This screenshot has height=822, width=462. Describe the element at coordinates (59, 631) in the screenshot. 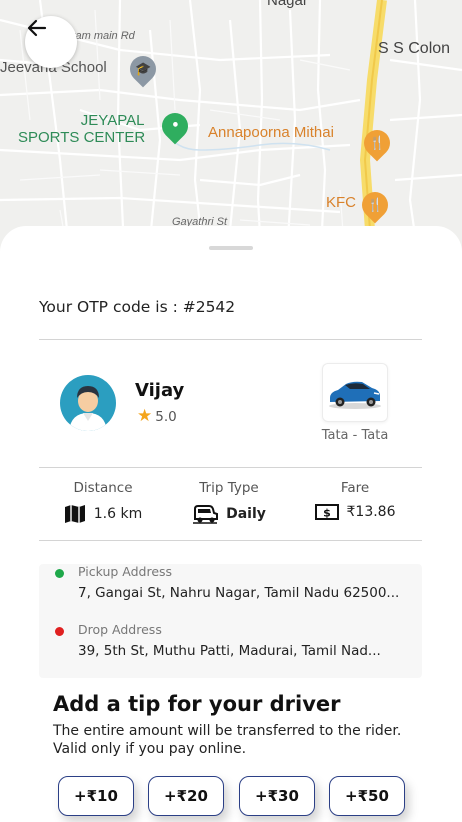

I see `drop-dot-icon` at that location.